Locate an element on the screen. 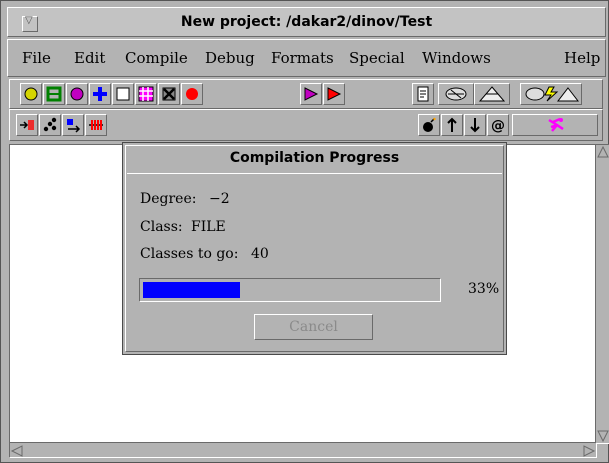 This screenshot has height=463, width=609. at-icon: @ is located at coordinates (498, 125).